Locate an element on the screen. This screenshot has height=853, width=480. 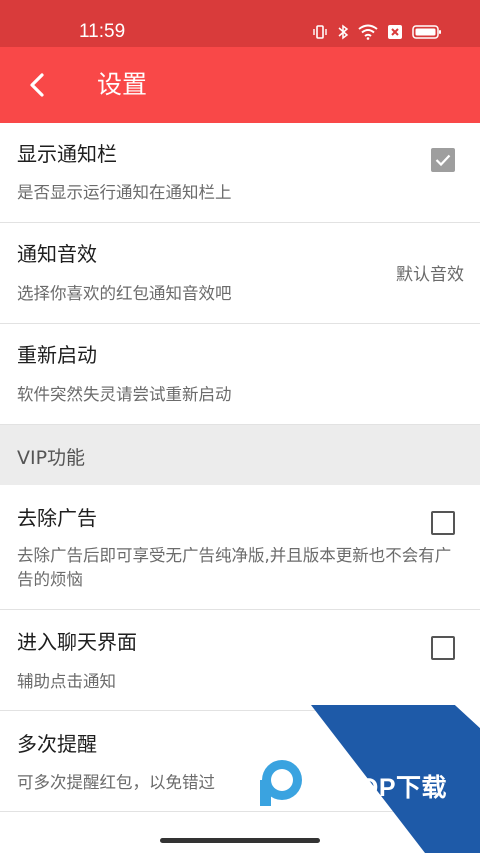
home-indicator is located at coordinates (240, 840).